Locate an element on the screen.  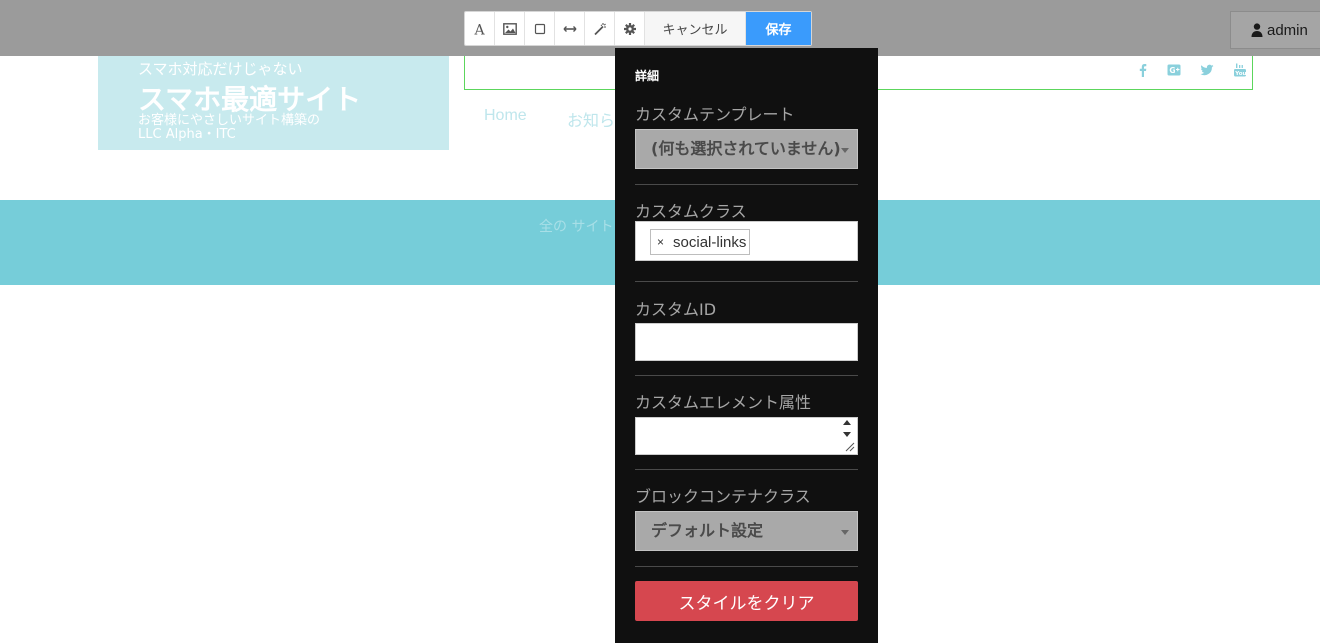
svg-text: You is located at coordinates (1240, 74).